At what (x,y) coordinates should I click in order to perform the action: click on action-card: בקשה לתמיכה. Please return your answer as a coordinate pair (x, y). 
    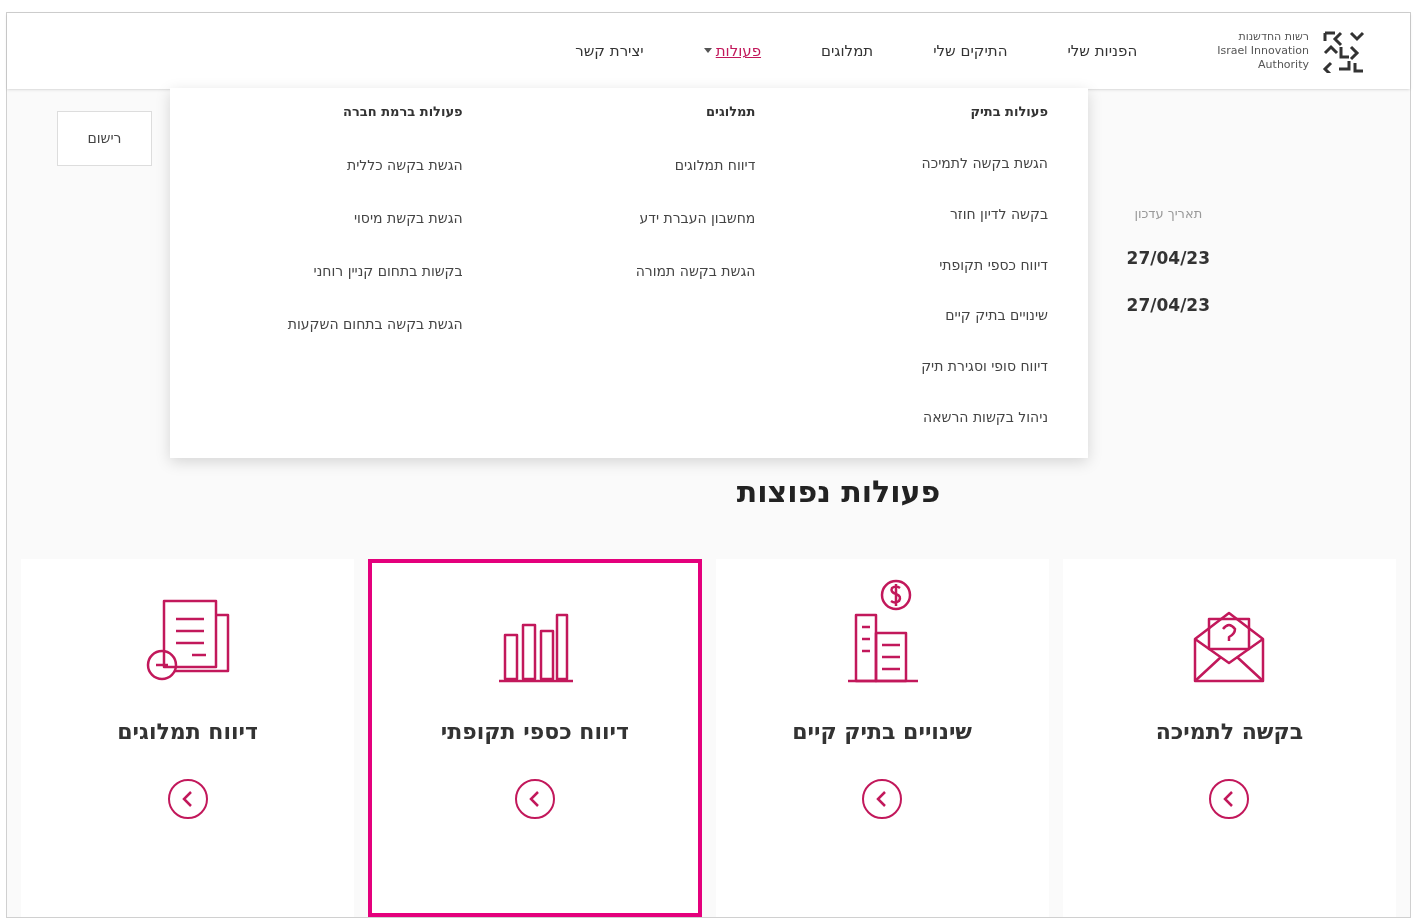
    Looking at the image, I should click on (1229, 738).